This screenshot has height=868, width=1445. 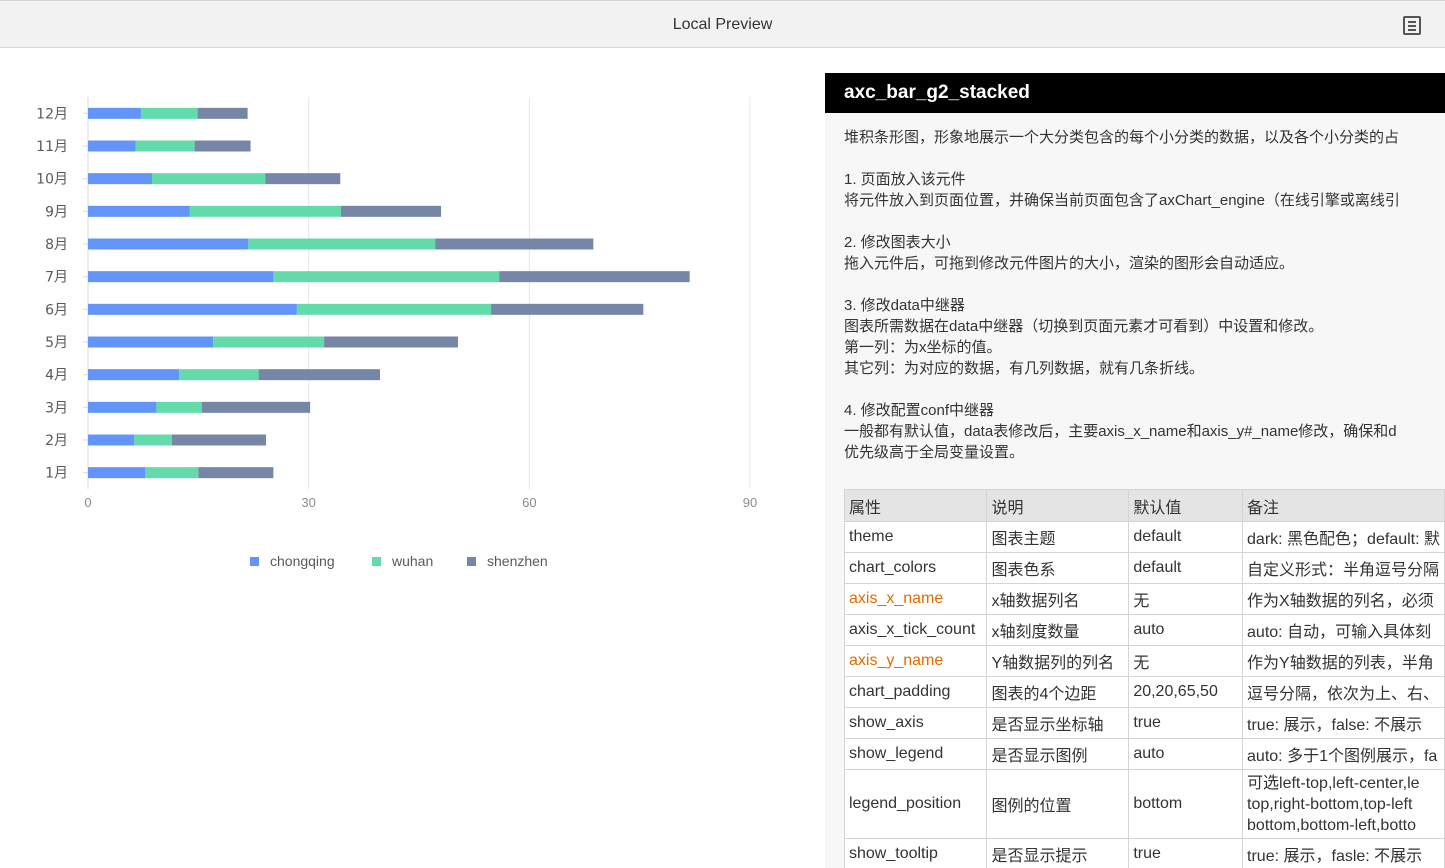 I want to click on legend-label: chongqing, so click(x=302, y=561).